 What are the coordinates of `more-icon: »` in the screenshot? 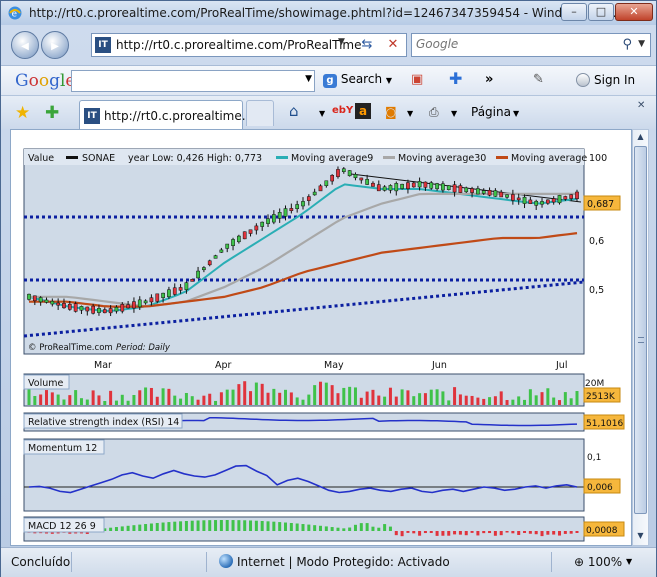 It's located at (489, 79).